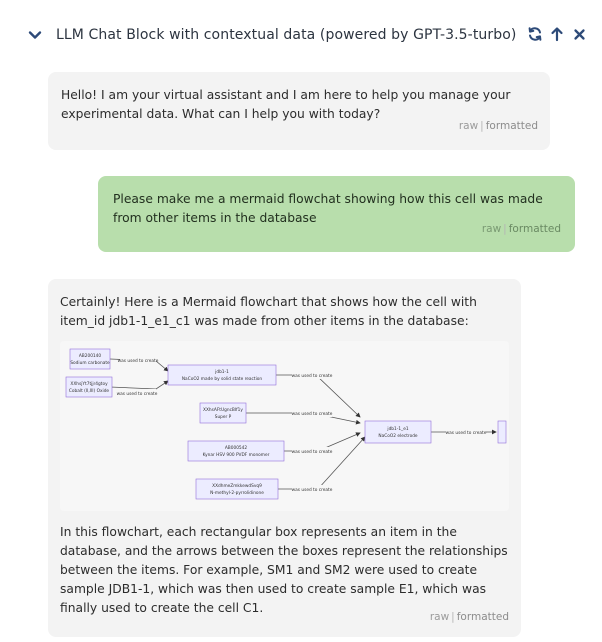  I want to click on svg-text: XXdhmeZmkkewdSvq9, so click(237, 486).